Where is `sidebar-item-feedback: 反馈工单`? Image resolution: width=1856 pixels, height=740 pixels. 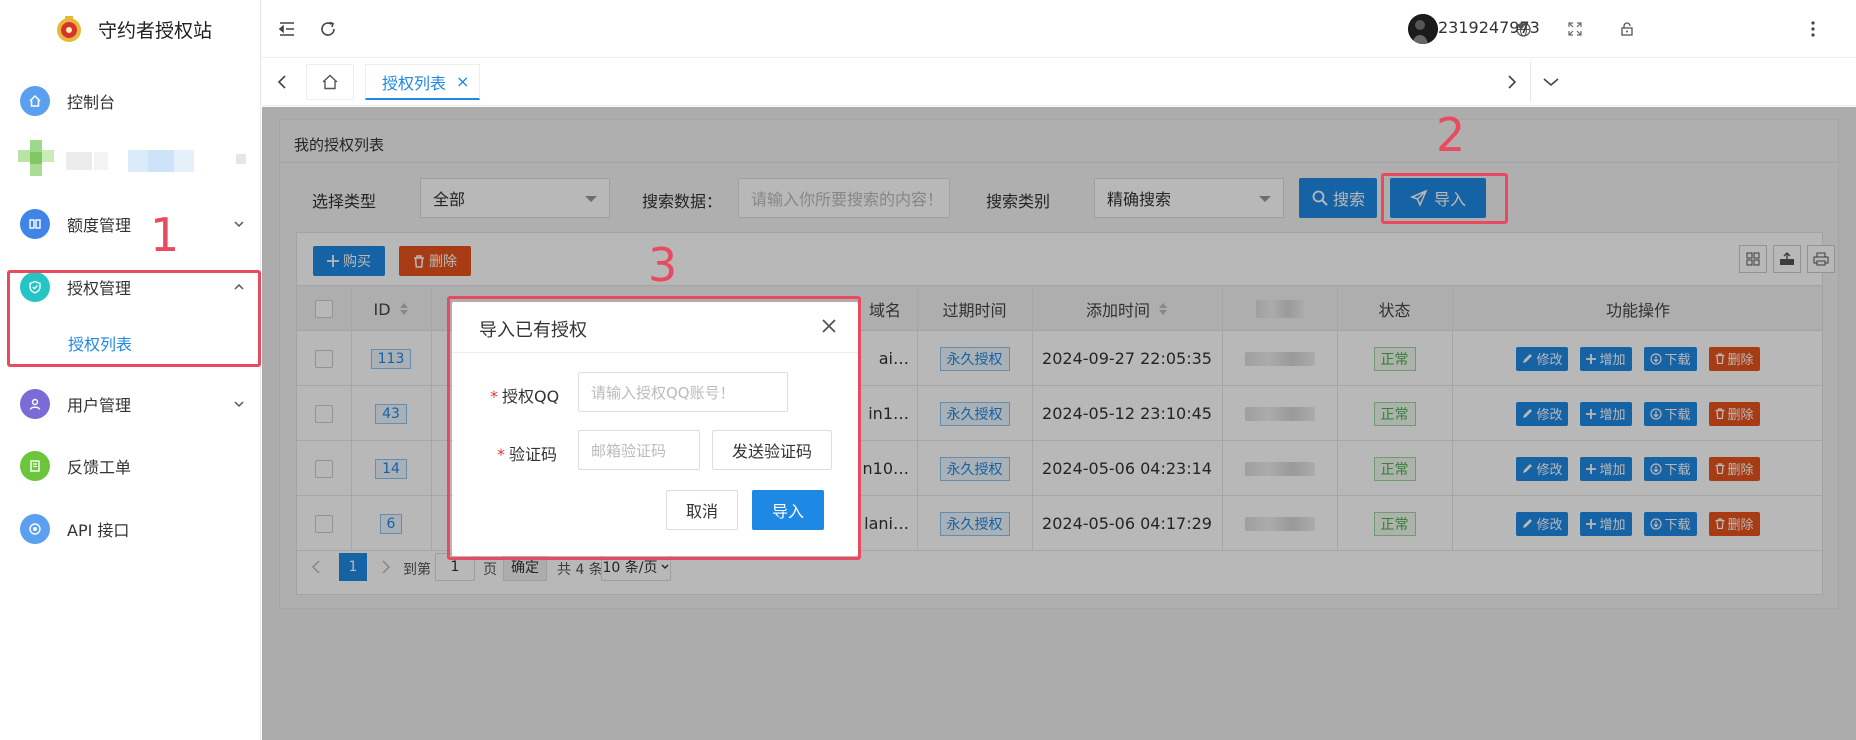
sidebar-item-feedback: 反馈工单 is located at coordinates (130, 466).